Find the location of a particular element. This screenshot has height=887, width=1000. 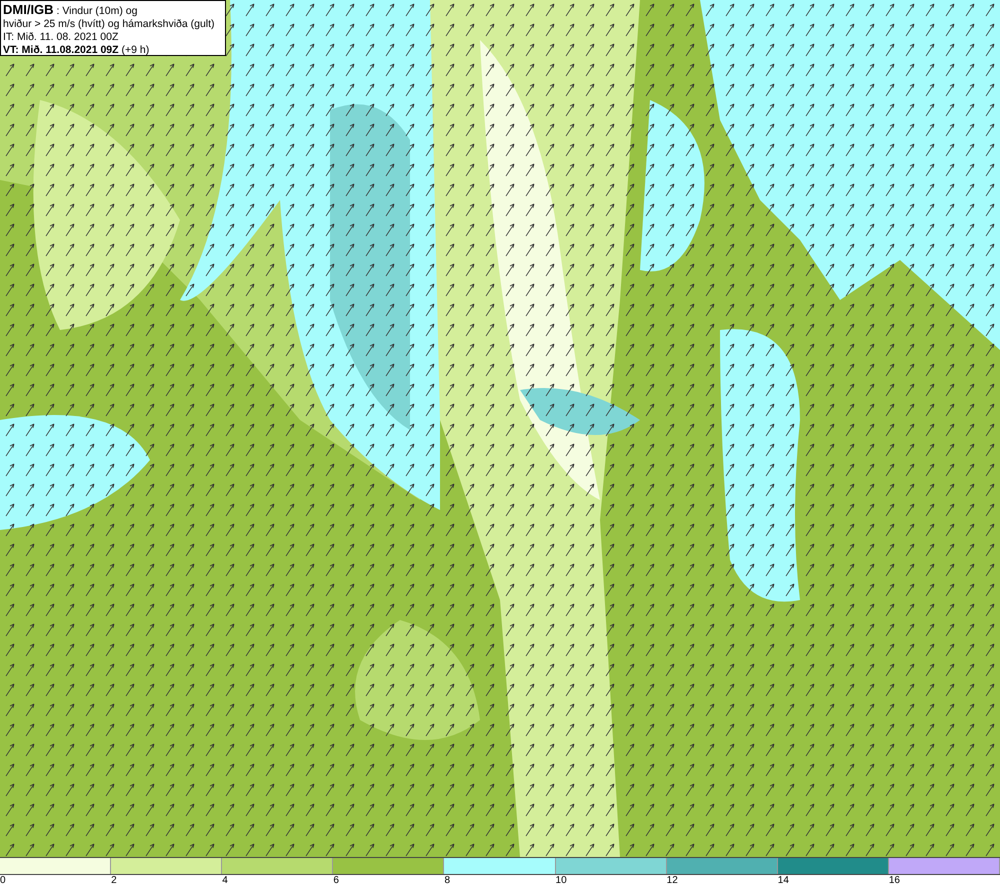

legend-tick-label: 4 is located at coordinates (225, 881).